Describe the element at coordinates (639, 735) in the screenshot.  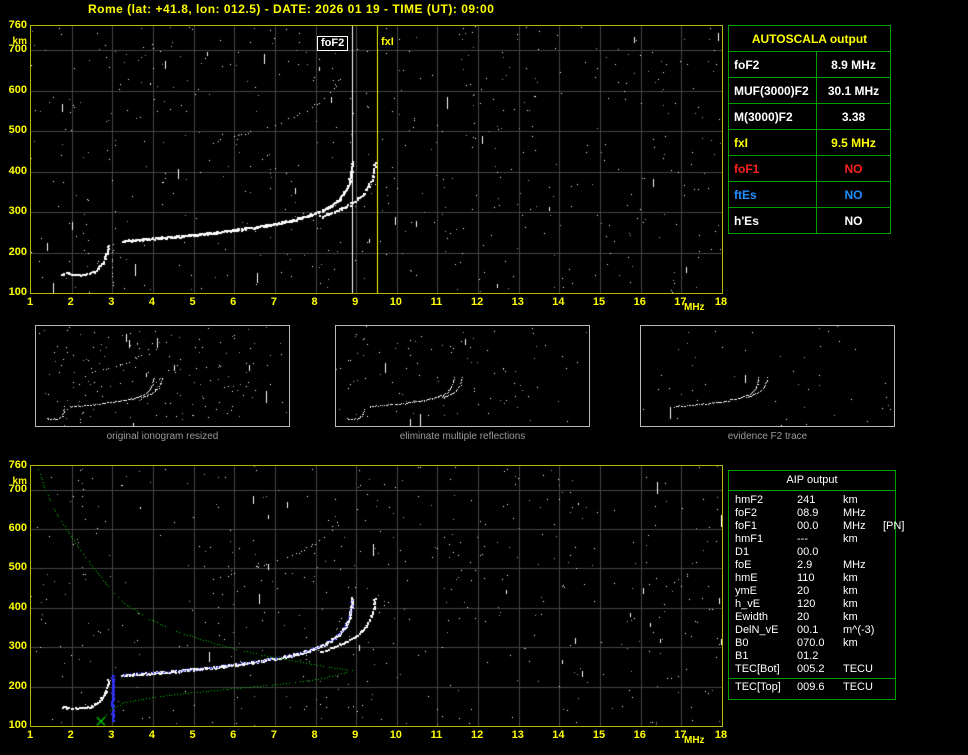
I see `x-tick-label: 16` at that location.